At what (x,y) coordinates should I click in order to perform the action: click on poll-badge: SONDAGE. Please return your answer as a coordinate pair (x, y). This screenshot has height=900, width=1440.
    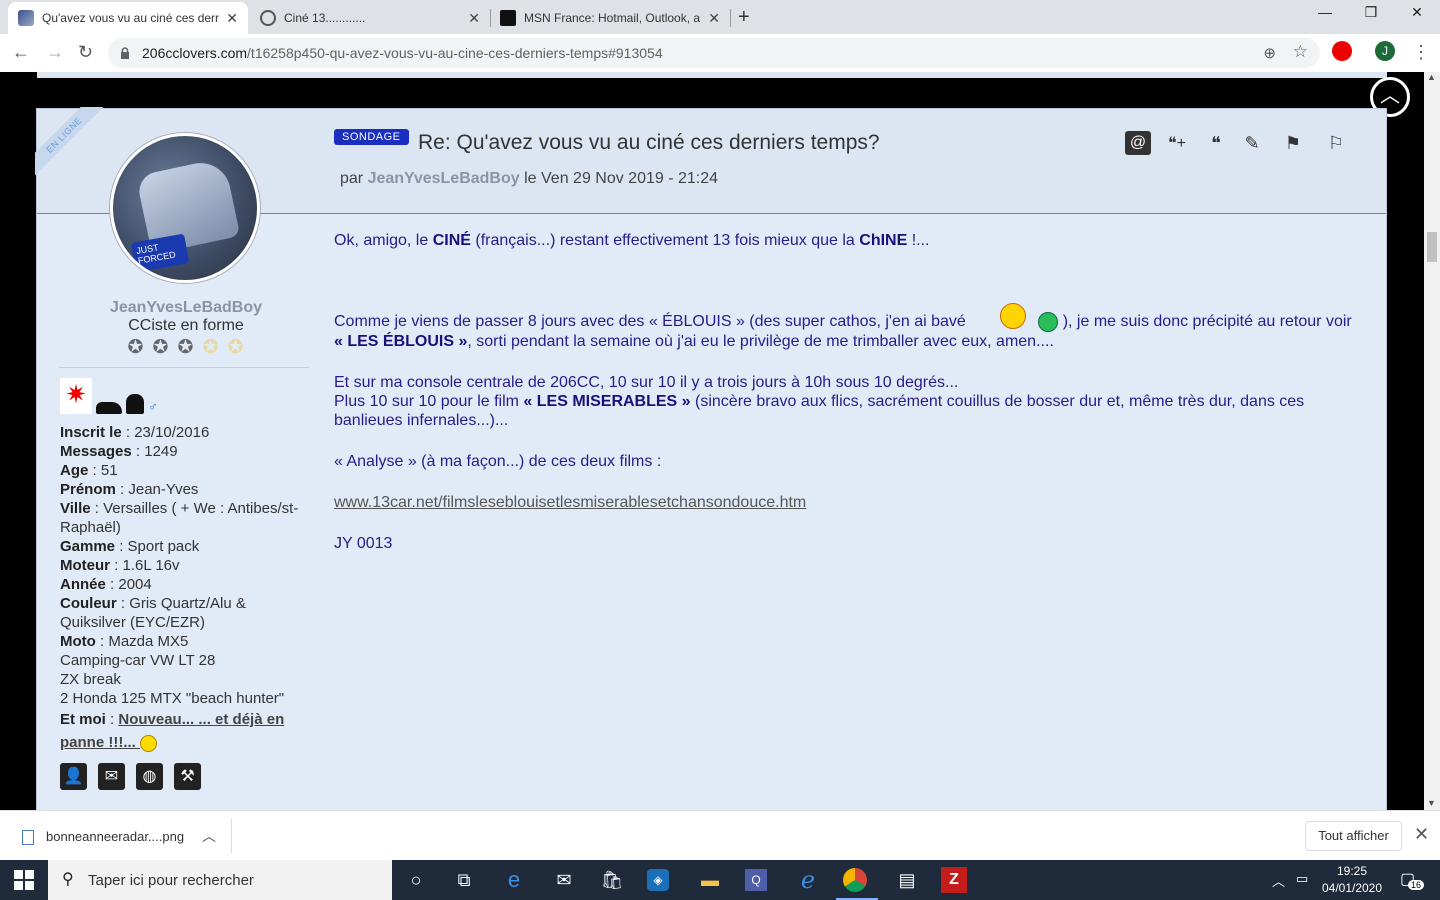
    Looking at the image, I should click on (371, 137).